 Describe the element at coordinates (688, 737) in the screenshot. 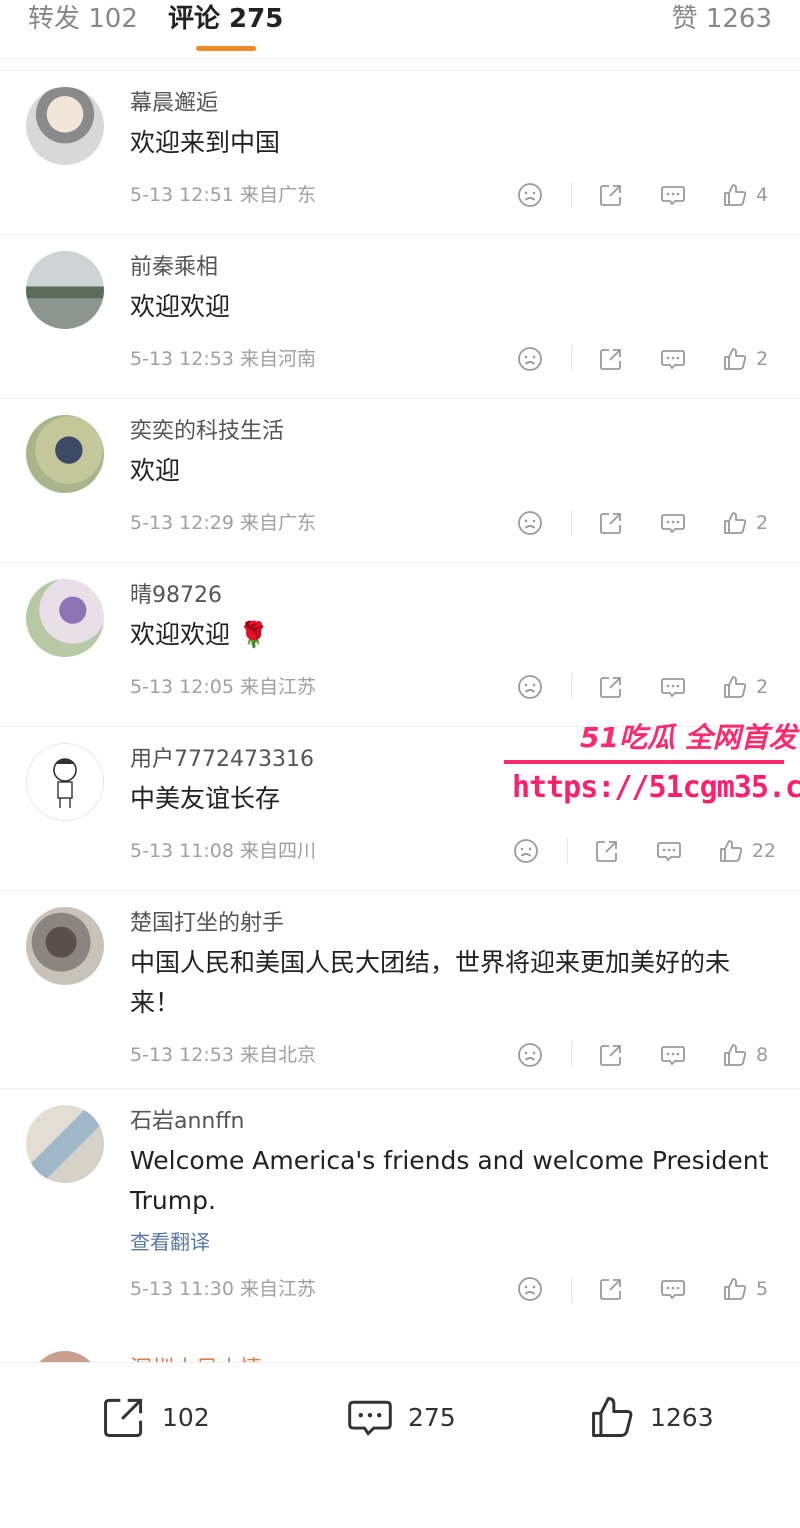

I see `watermark-title: 51吃瓜 全网首发` at that location.